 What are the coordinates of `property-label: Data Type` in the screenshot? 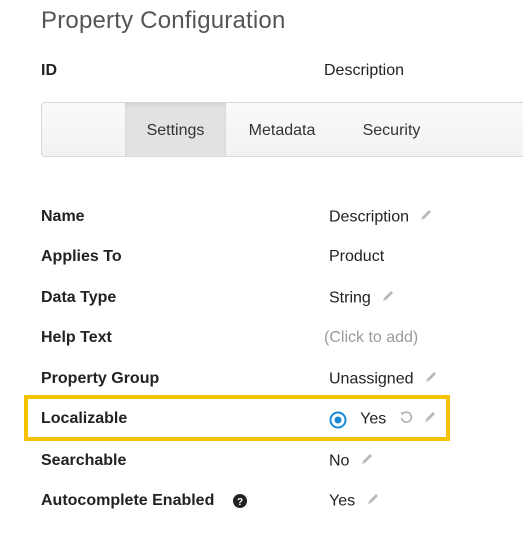 It's located at (79, 297).